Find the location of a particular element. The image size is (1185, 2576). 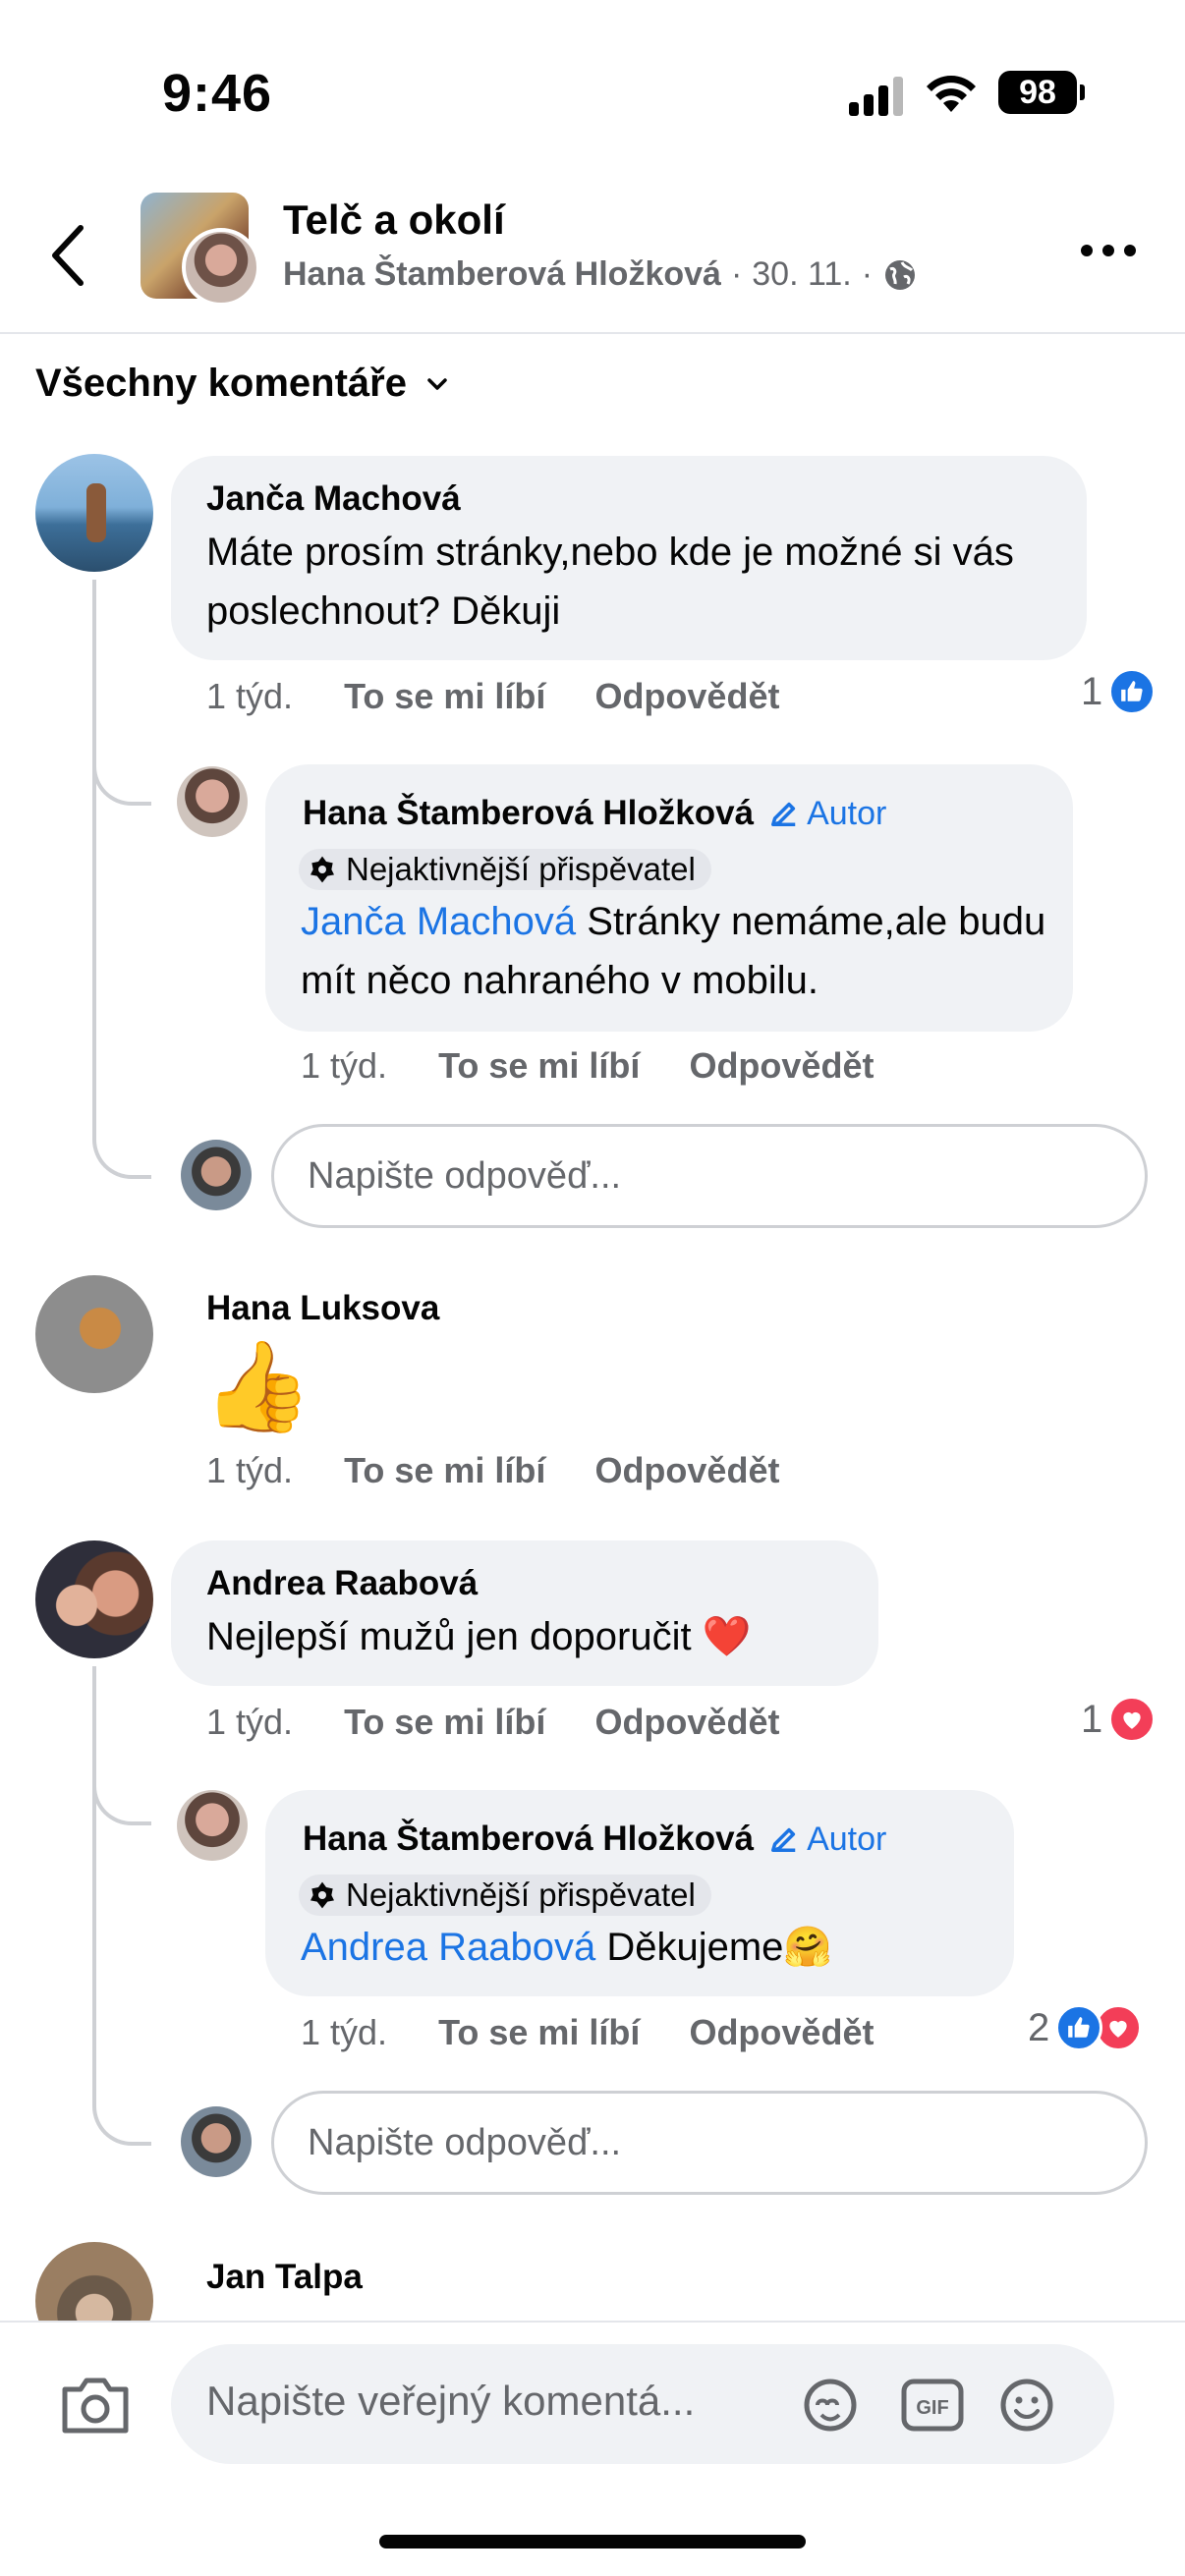

comment-filter-dropdown: Všechny komentáře is located at coordinates (242, 384).